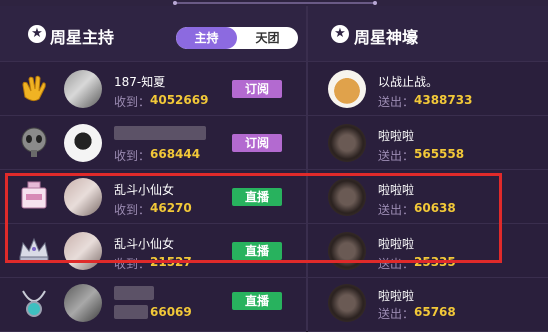 Image resolution: width=548 pixels, height=332 pixels. What do you see at coordinates (34, 142) in the screenshot?
I see `alien-icon` at bounding box center [34, 142].